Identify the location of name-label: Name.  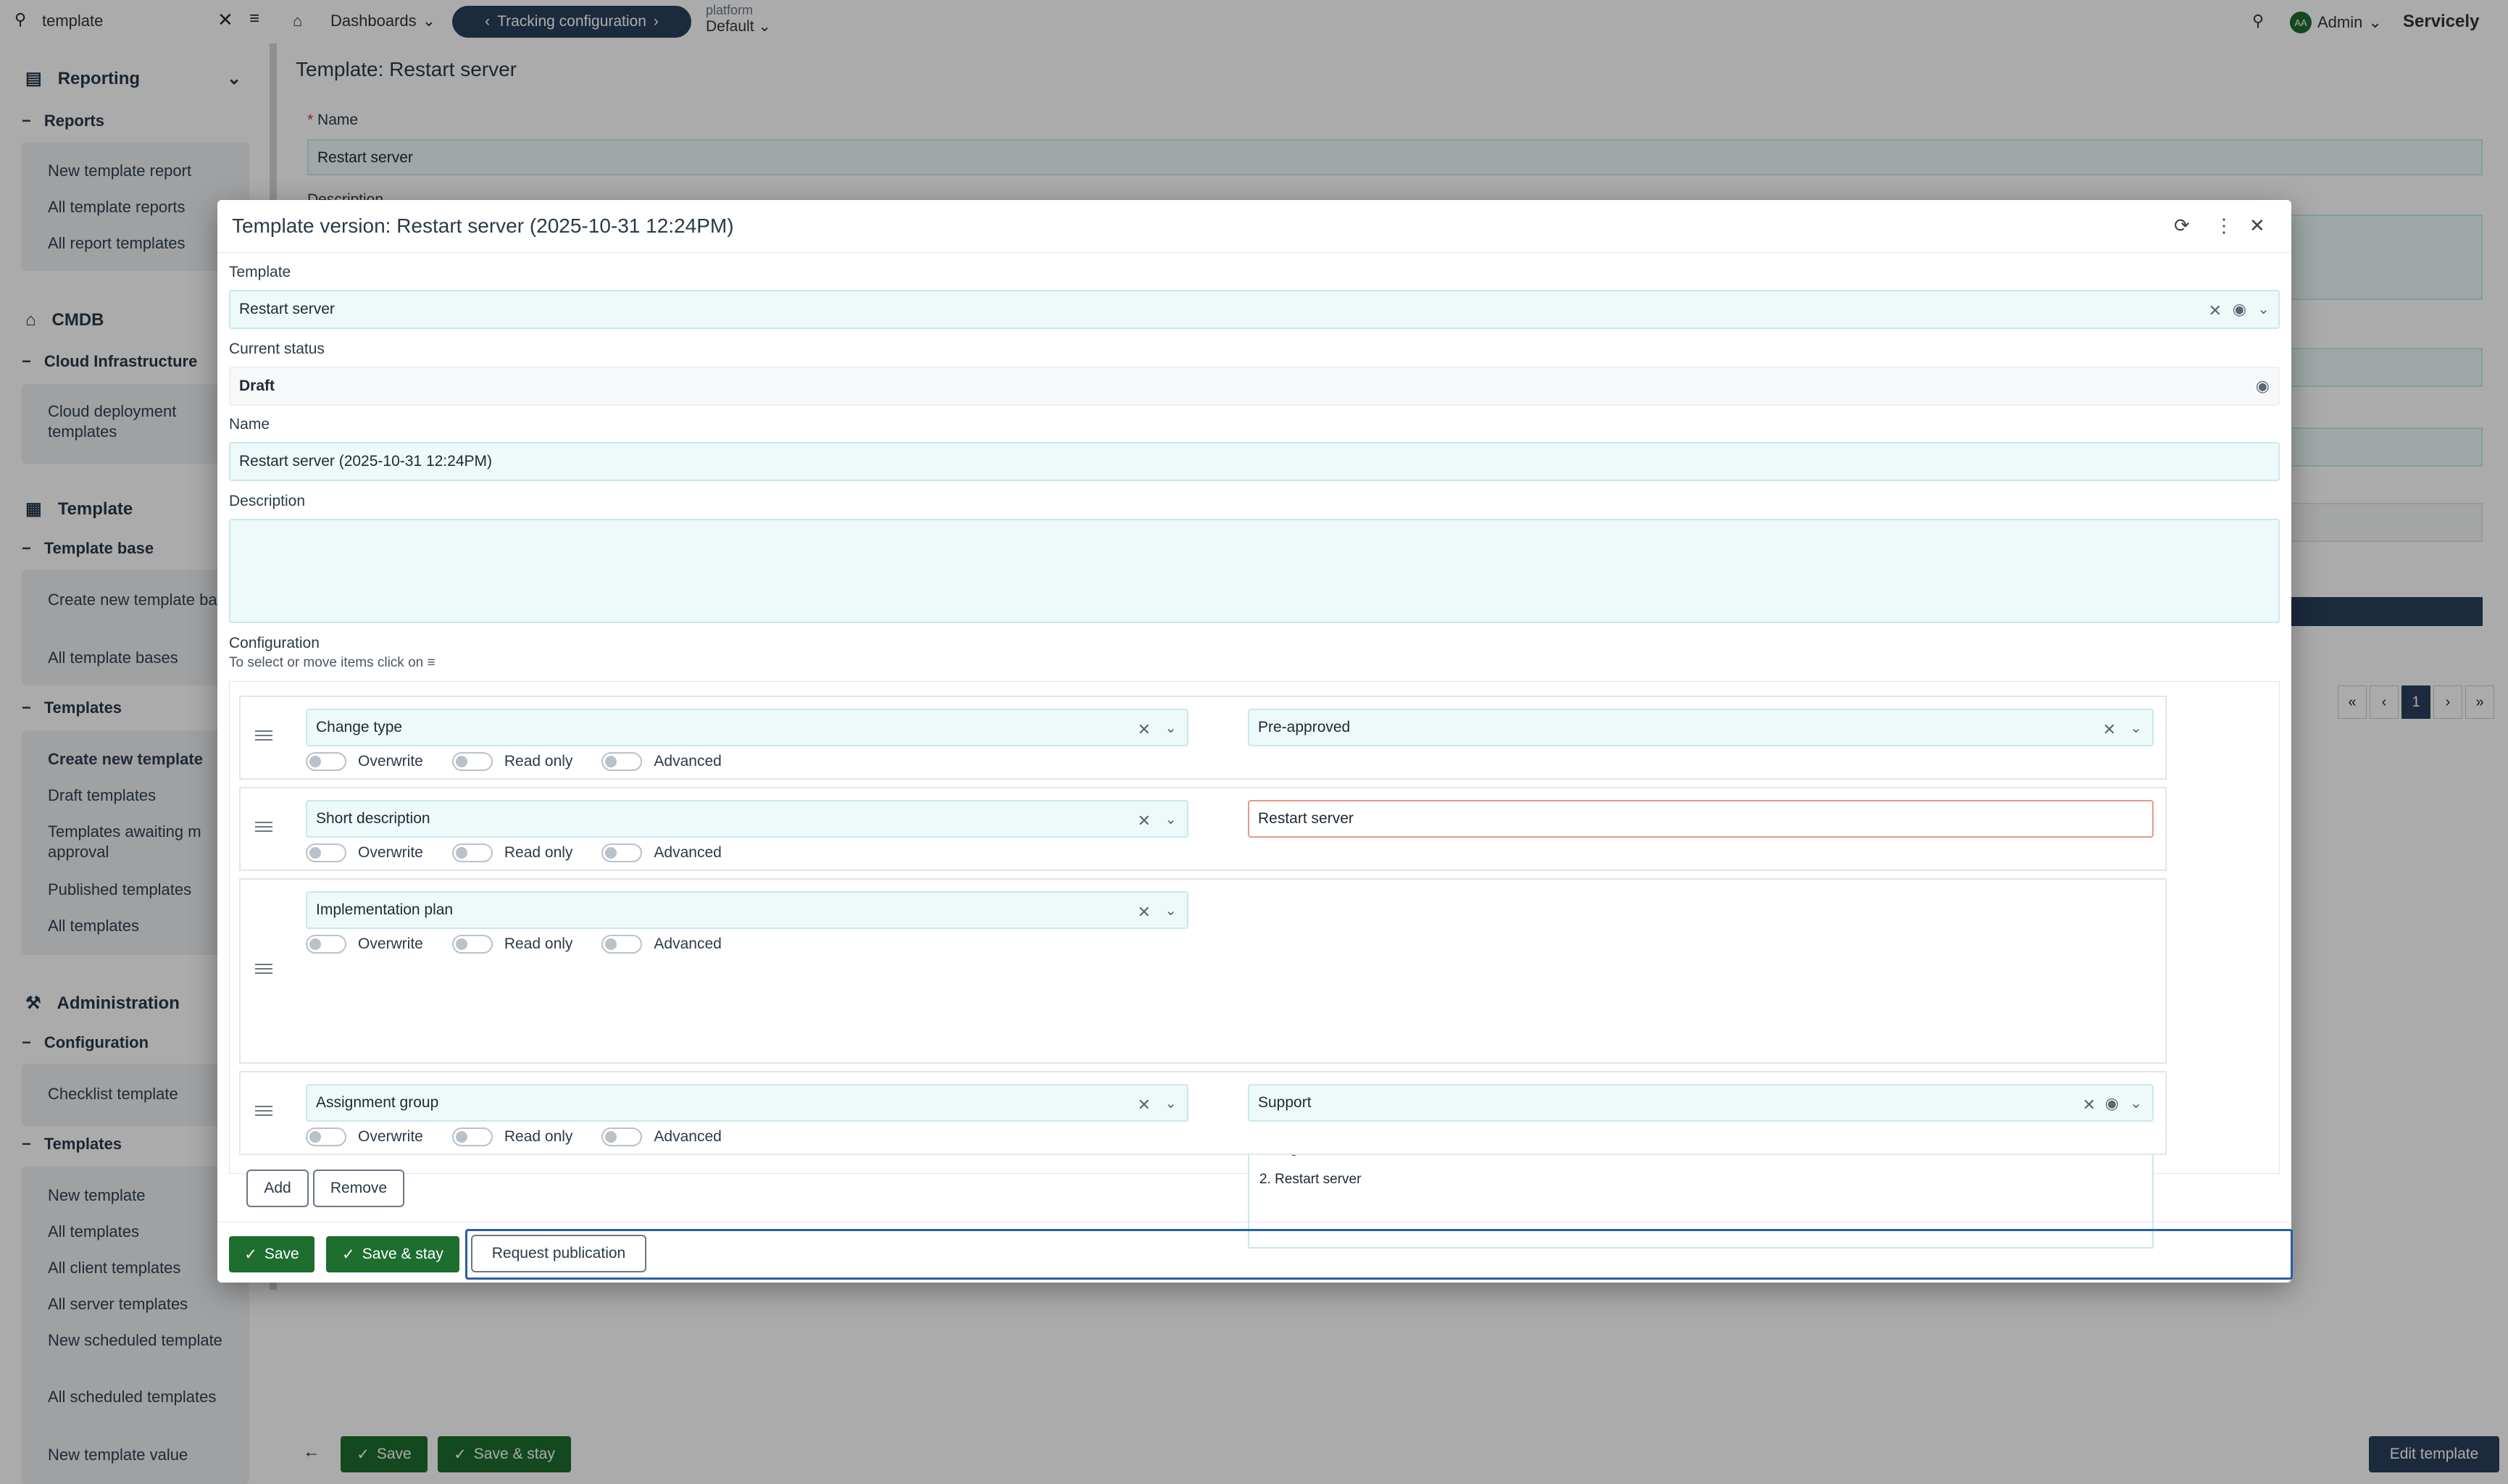
(249, 424).